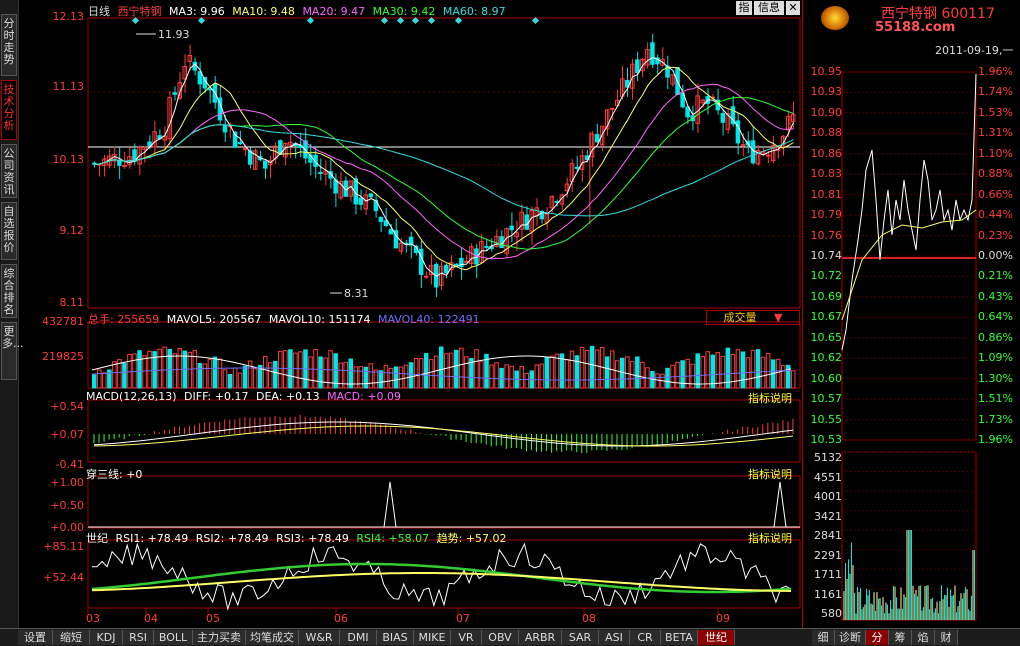 This screenshot has height=646, width=1020. Describe the element at coordinates (106, 637) in the screenshot. I see `bottom-tab-2: KDJ` at that location.